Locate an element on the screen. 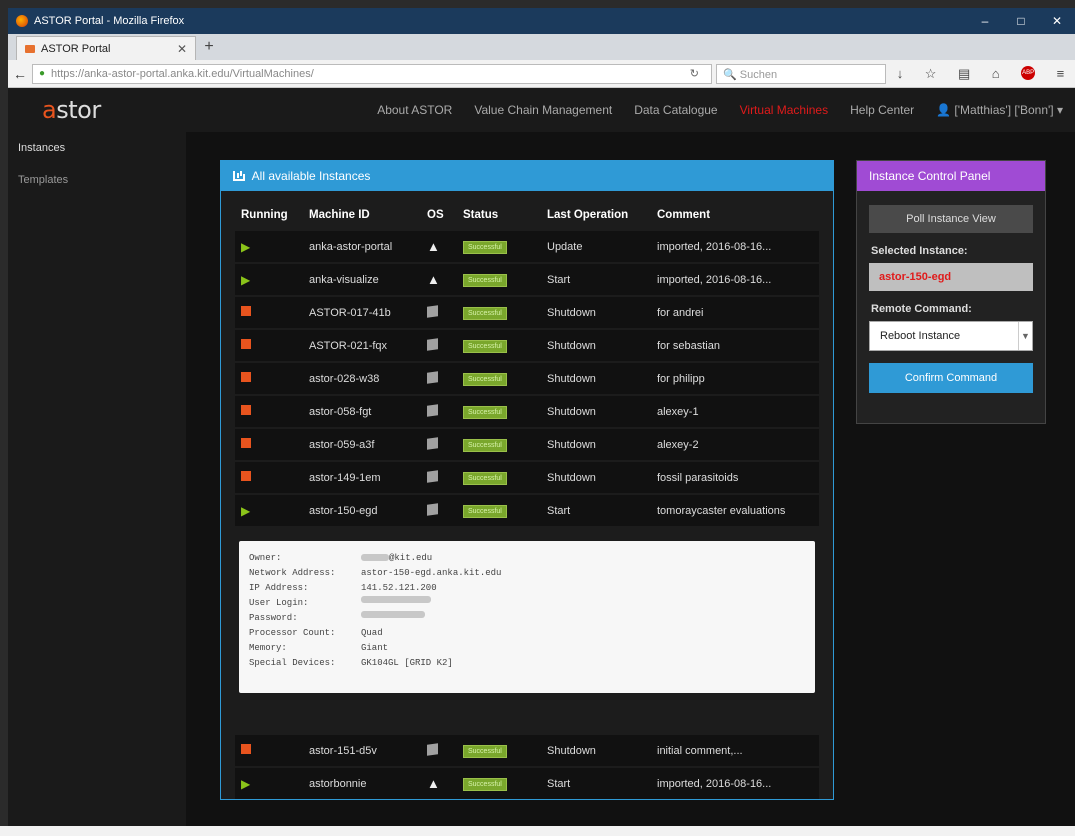 The image size is (1075, 836). sidebar-item-templates: Templates is located at coordinates (97, 180).